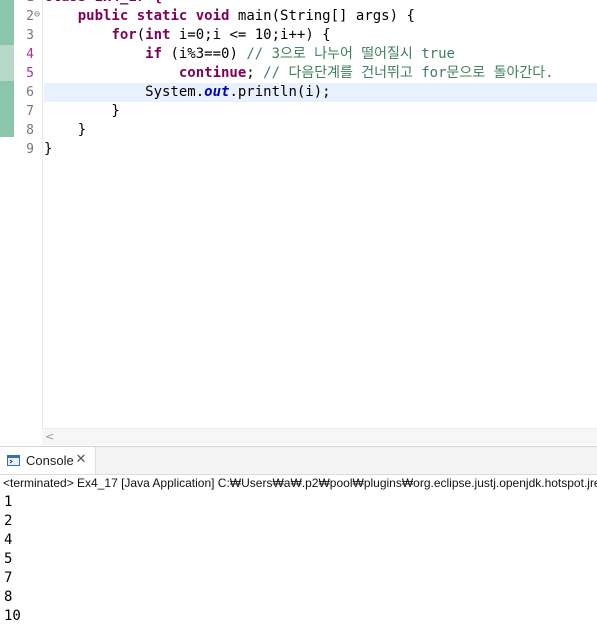 The width and height of the screenshot is (597, 638). What do you see at coordinates (8, 559) in the screenshot?
I see `console-output-line: 5` at bounding box center [8, 559].